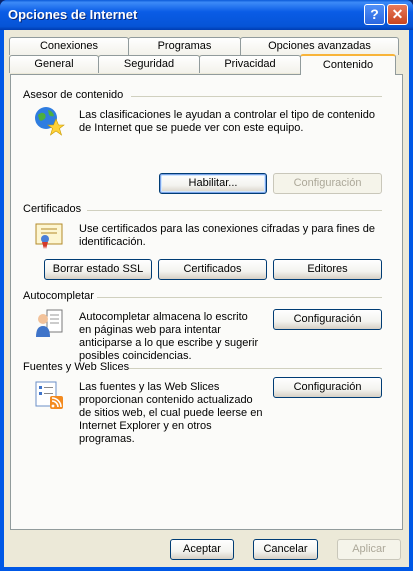  I want to click on certificates-button: Certificados, so click(212, 269).